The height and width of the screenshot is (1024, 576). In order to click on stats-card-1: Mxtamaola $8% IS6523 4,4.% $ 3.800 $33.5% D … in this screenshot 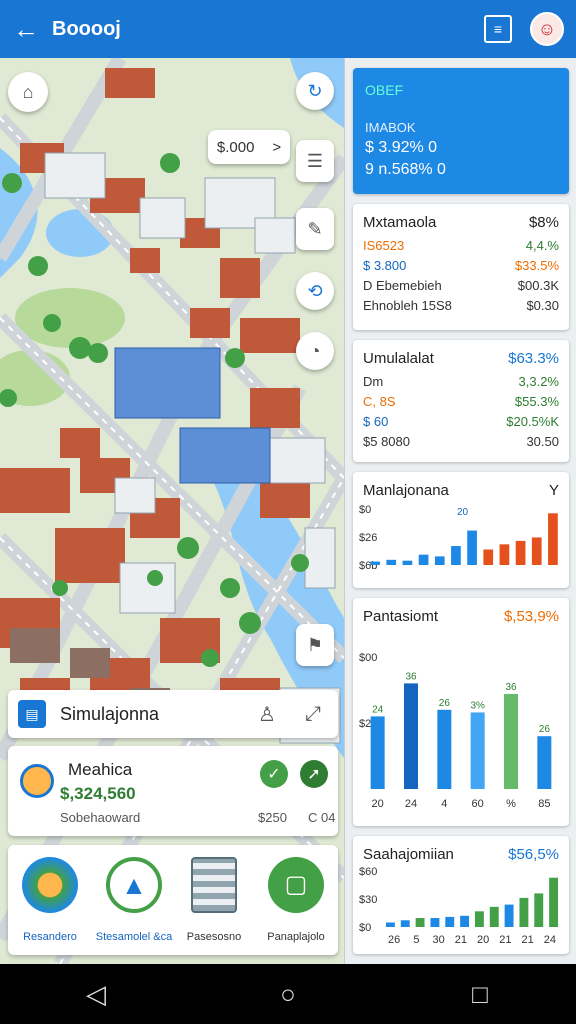, I will do `click(461, 267)`.